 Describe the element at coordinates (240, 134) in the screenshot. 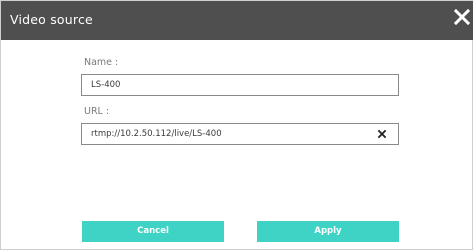

I see `url-input: rtmp://10.2.50.112/live/LS-400` at that location.